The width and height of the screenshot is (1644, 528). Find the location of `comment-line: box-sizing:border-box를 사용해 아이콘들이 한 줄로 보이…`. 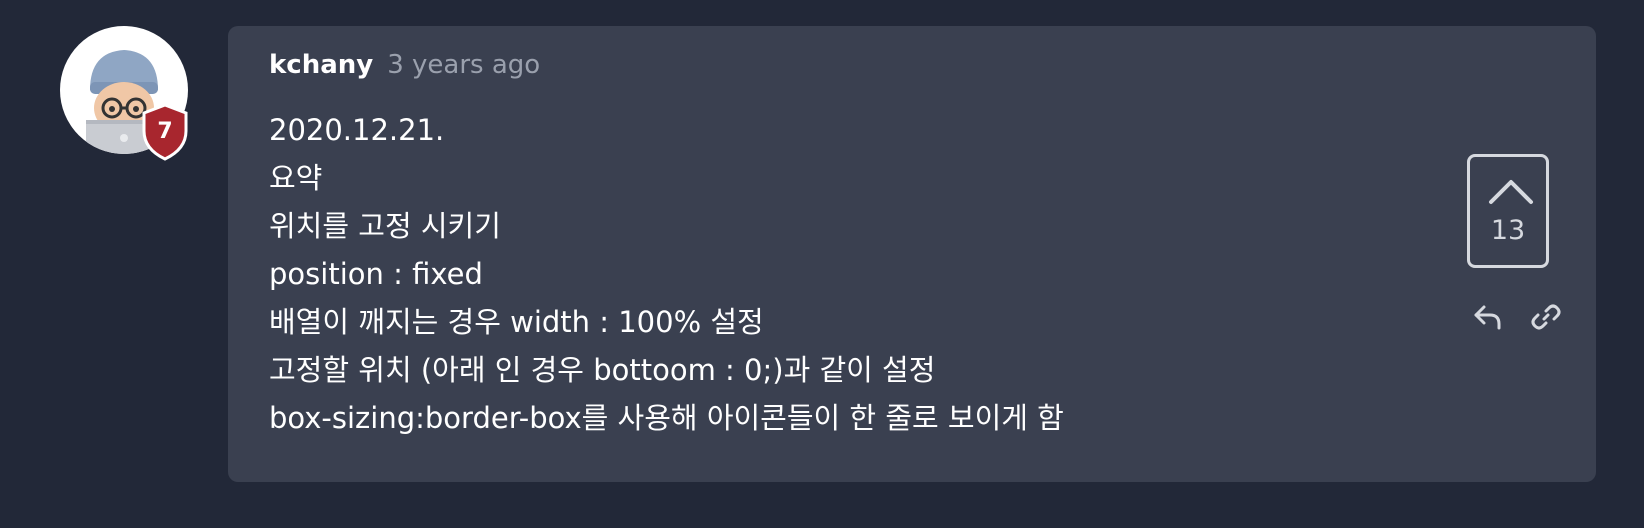

comment-line: box-sizing:border-box를 사용해 아이콘들이 한 줄로 보이… is located at coordinates (666, 418).